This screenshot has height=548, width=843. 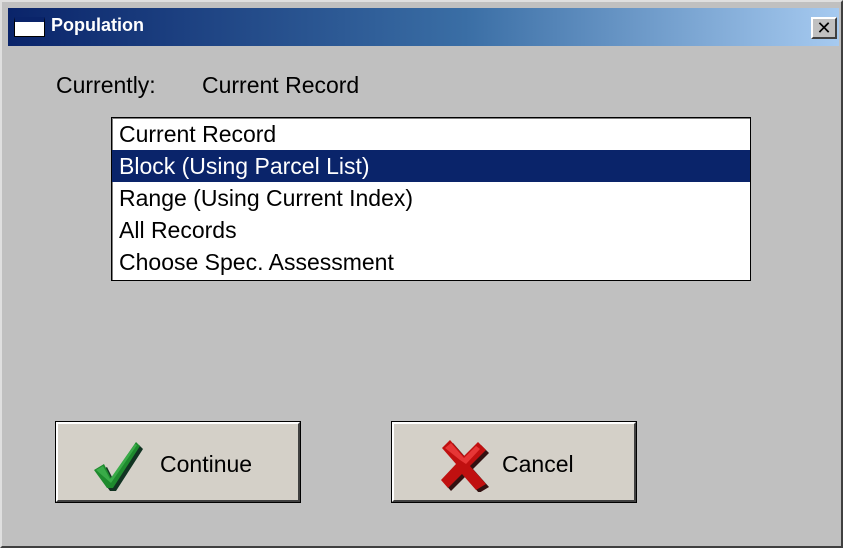 I want to click on list-item-block: Block (Using Parcel List), so click(x=431, y=166).